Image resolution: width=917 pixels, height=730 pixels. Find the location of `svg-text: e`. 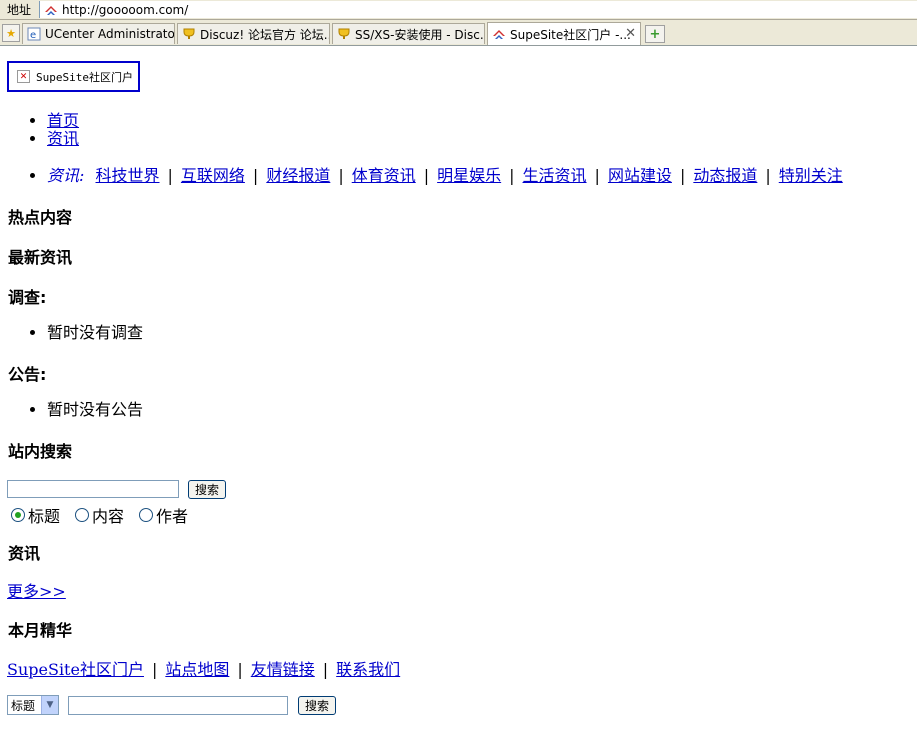

svg-text: e is located at coordinates (33, 35).